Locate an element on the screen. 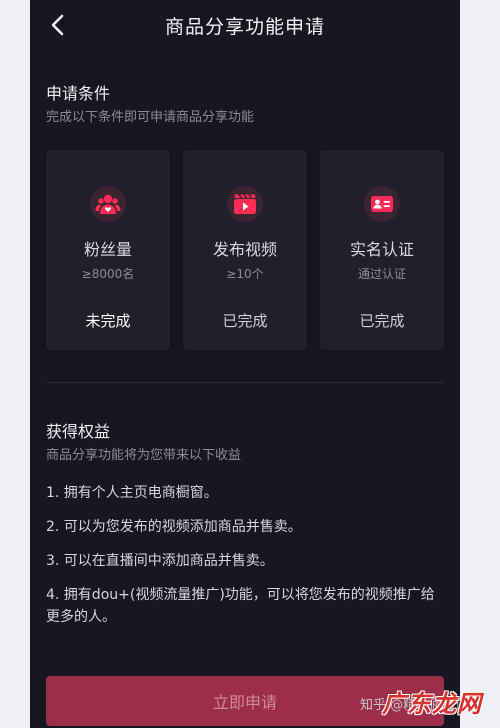 This screenshot has height=728, width=500. card-requirement: ≥10个 is located at coordinates (245, 274).